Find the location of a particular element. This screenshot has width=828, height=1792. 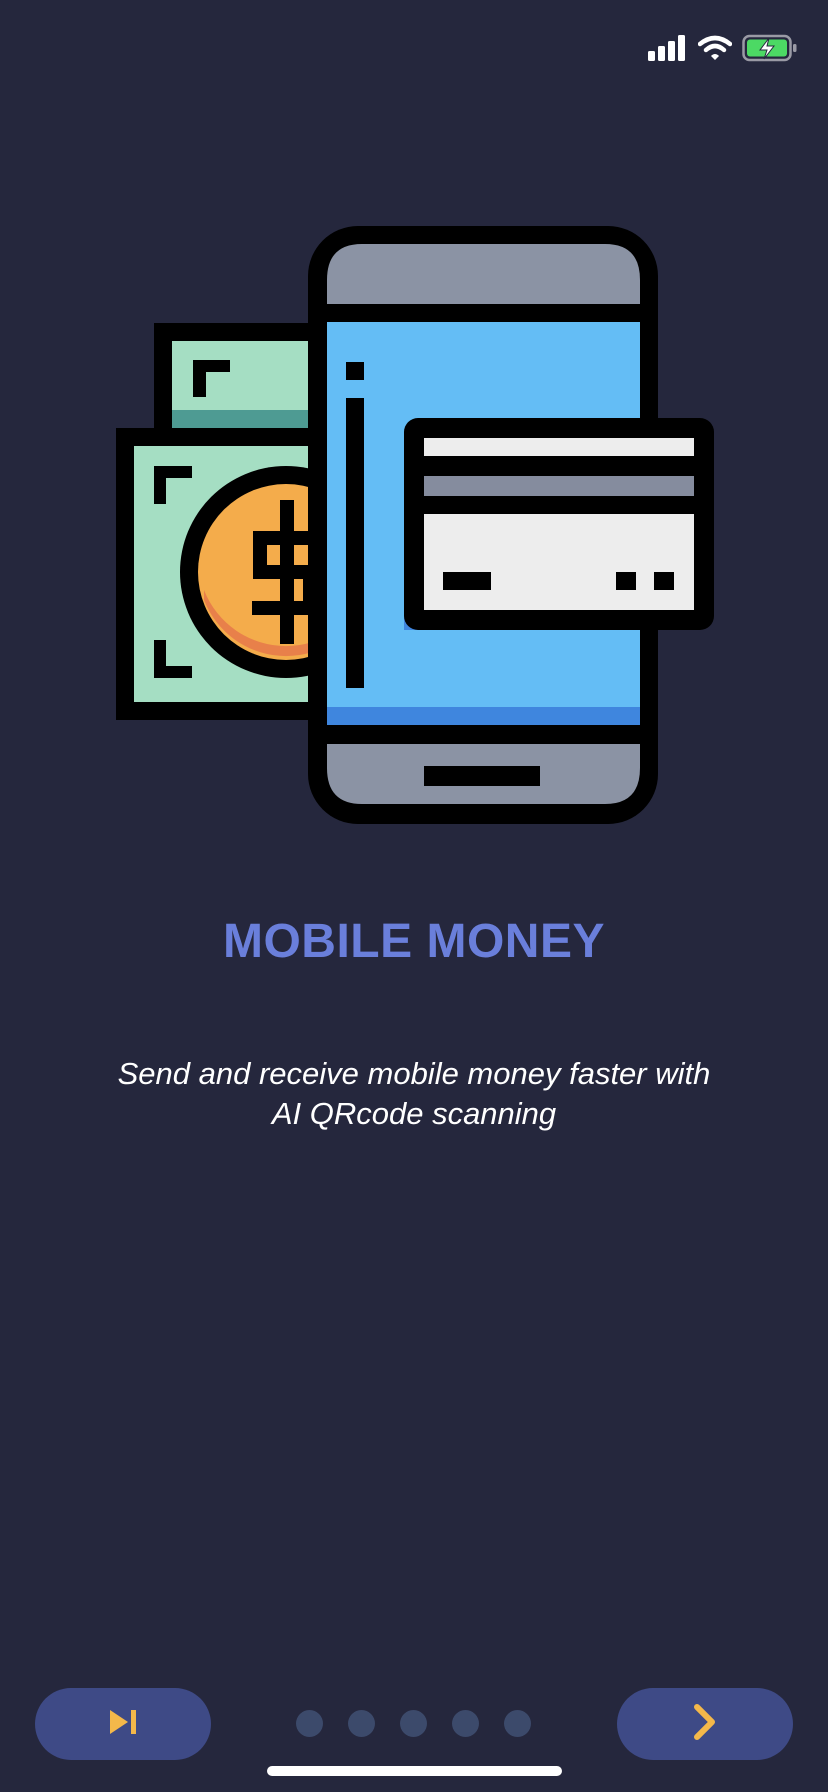

skip-button is located at coordinates (123, 1724).